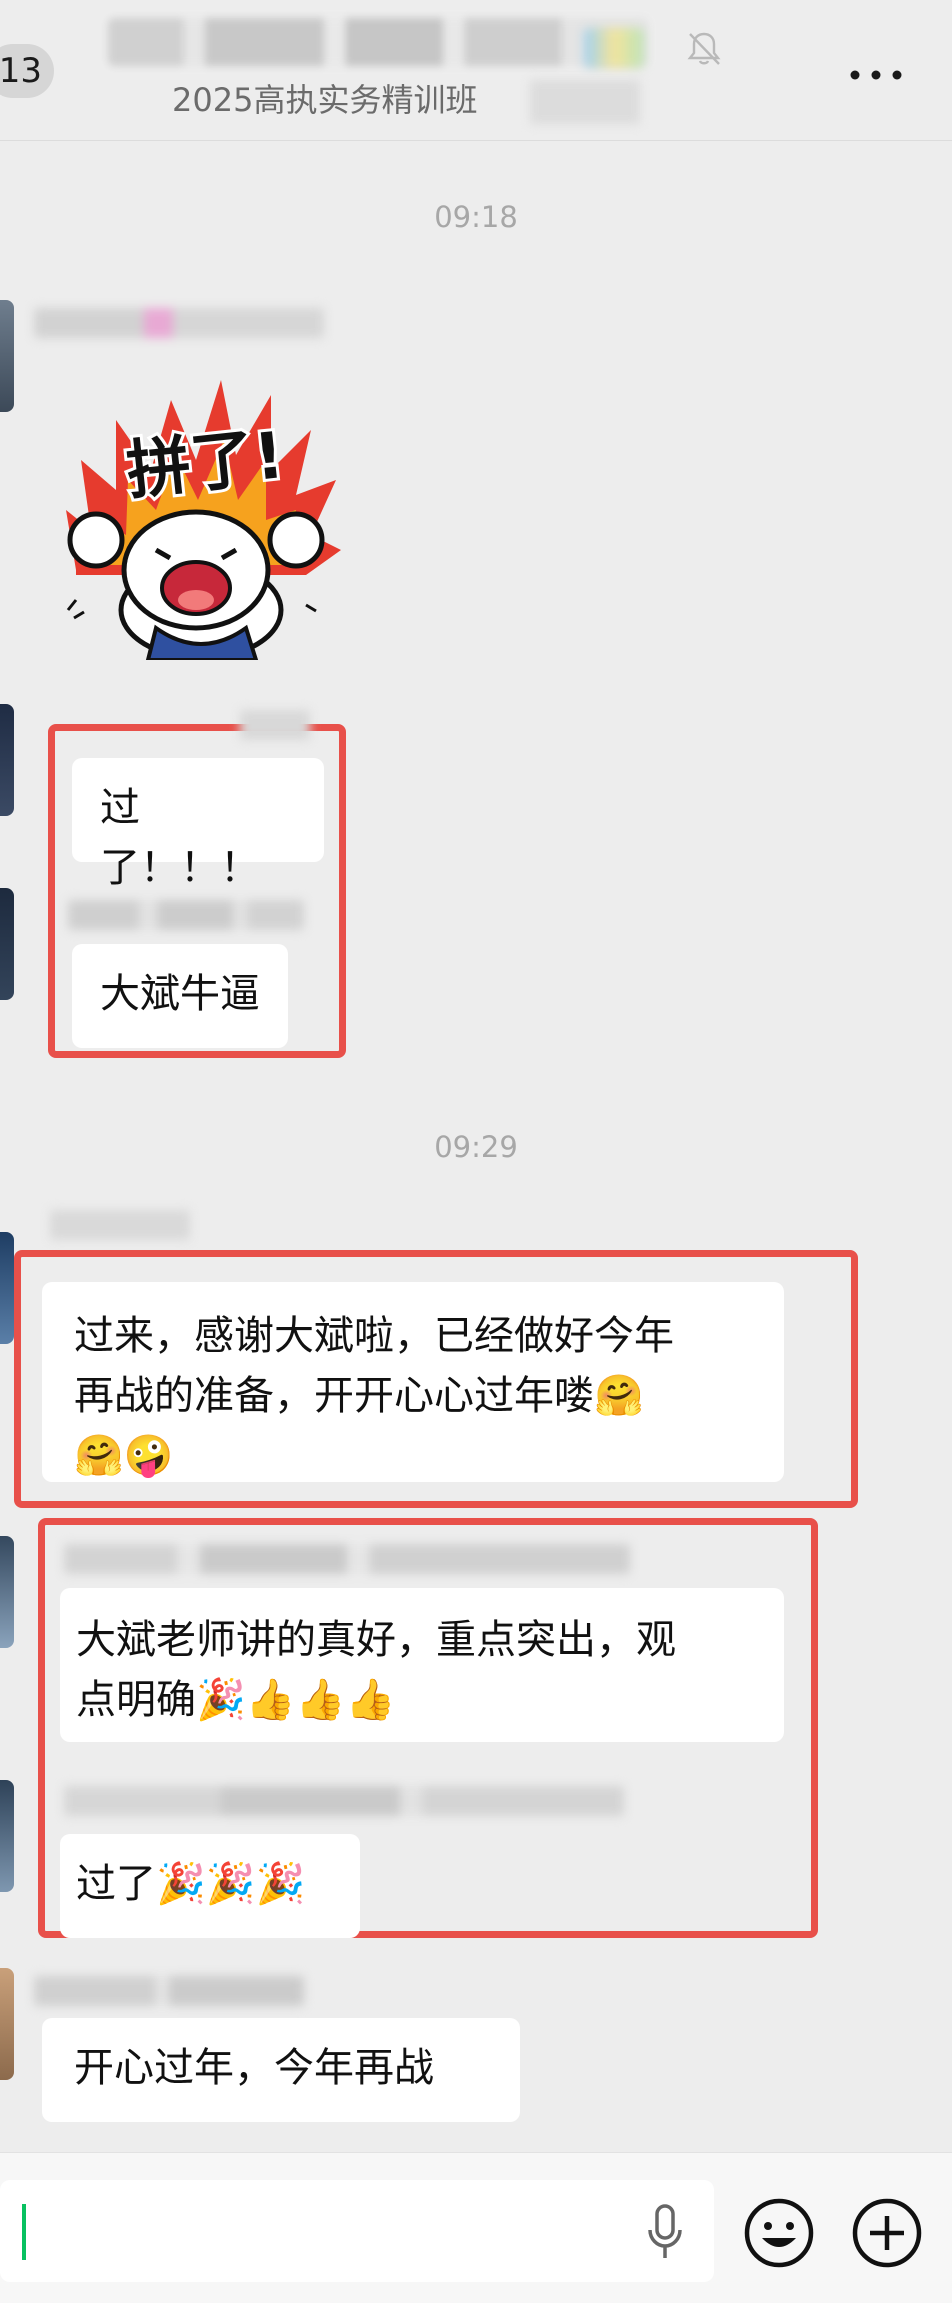  What do you see at coordinates (24, 2232) in the screenshot?
I see `text-cursor` at bounding box center [24, 2232].